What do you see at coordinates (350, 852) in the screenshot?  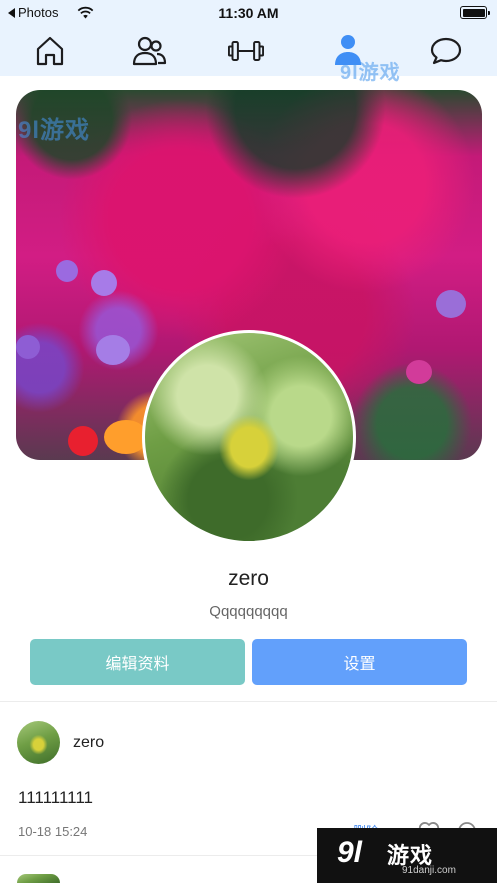 I see `brand-logo: 9l` at bounding box center [350, 852].